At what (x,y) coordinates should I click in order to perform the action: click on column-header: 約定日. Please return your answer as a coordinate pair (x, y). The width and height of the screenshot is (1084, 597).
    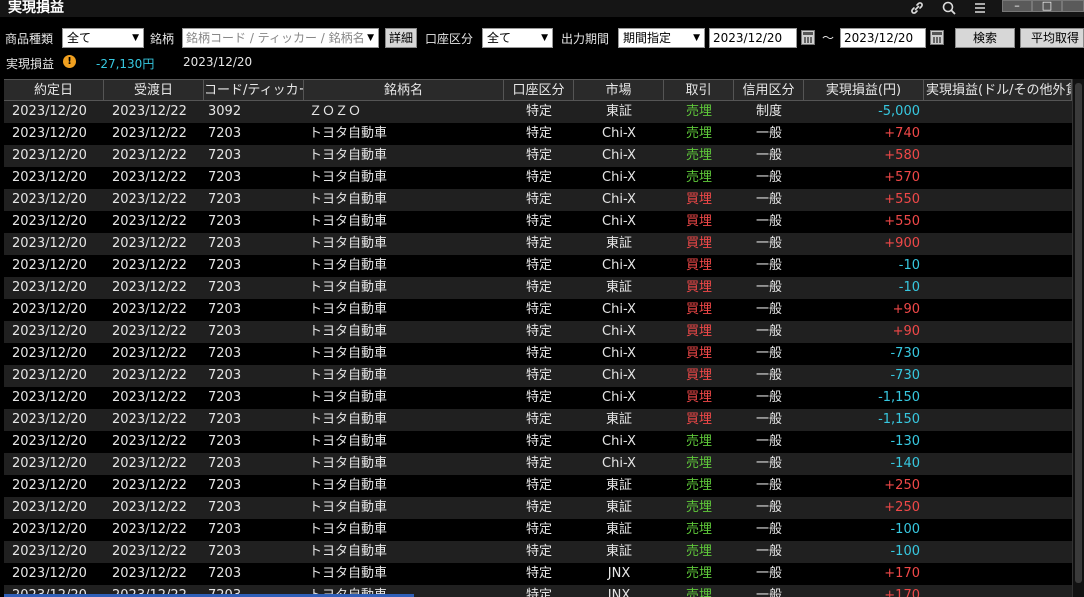
    Looking at the image, I should click on (54, 90).